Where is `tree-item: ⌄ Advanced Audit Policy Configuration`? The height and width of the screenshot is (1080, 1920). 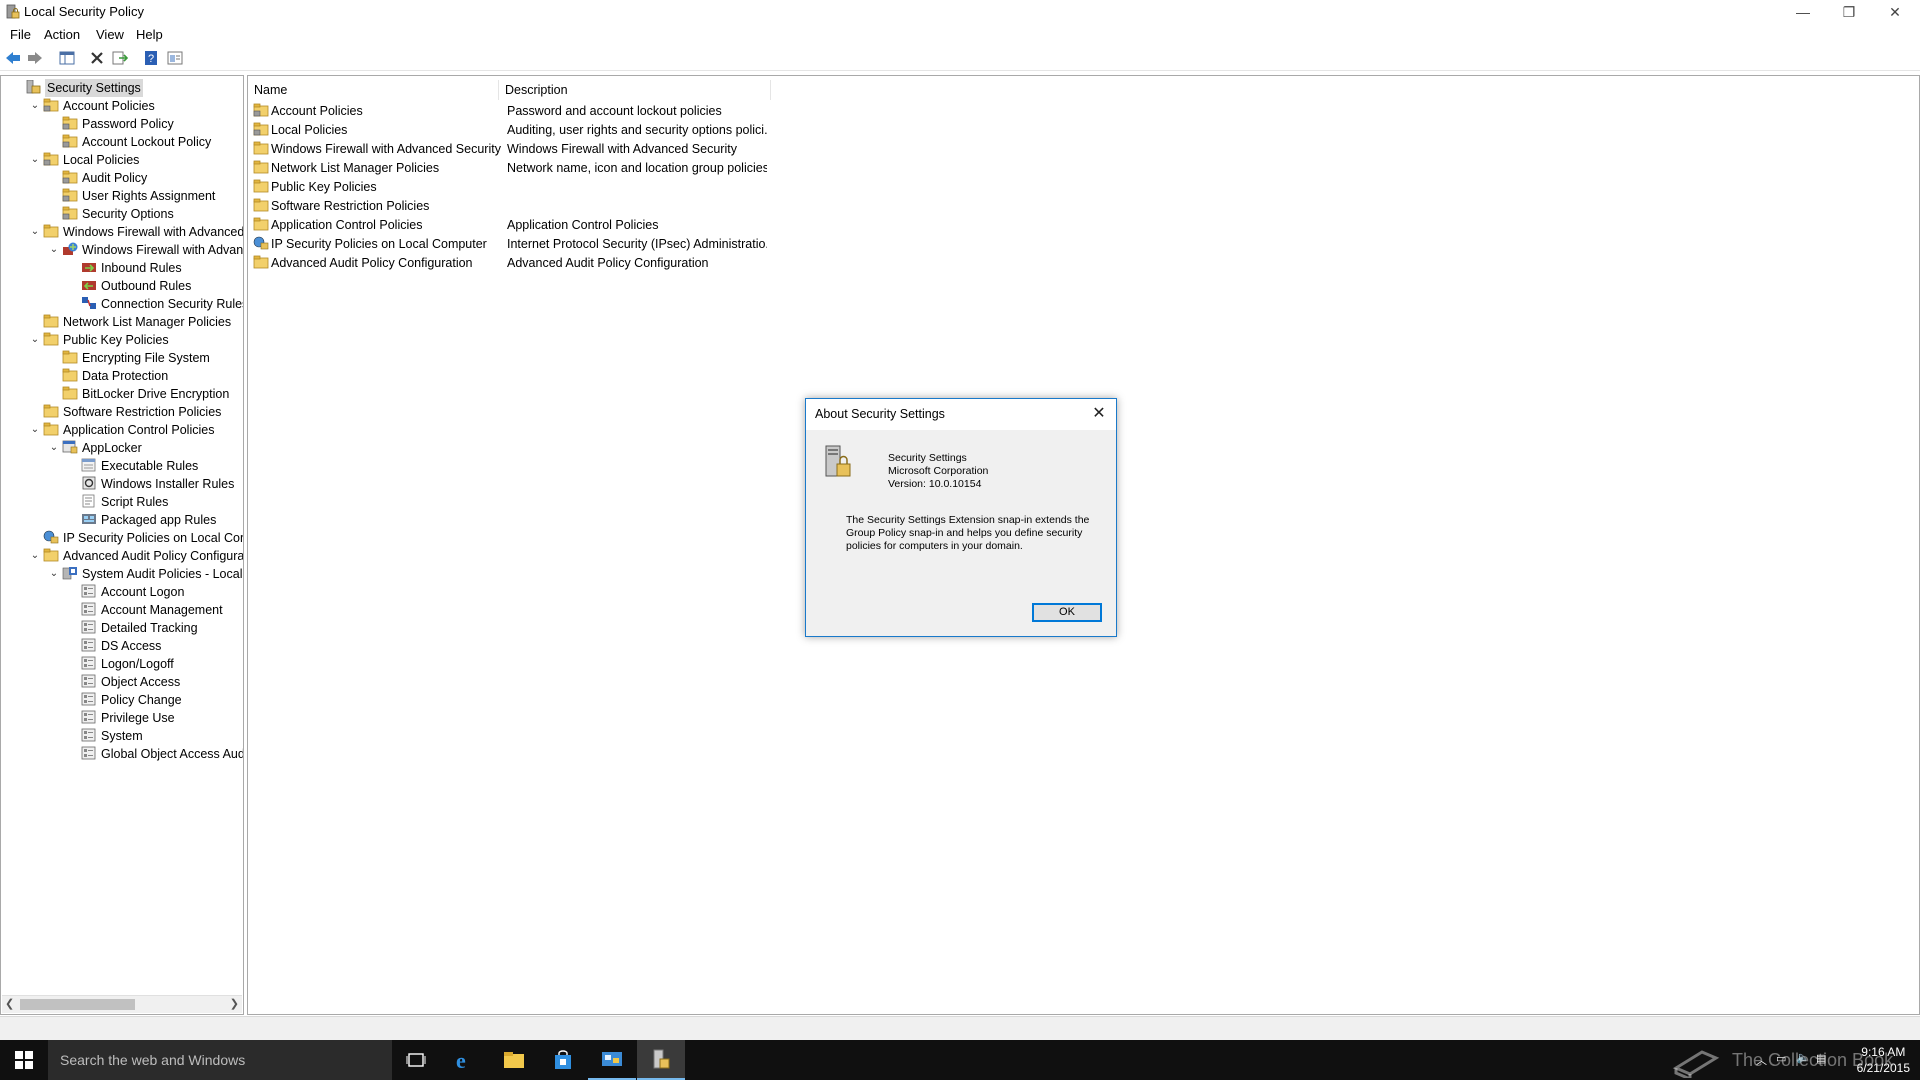 tree-item: ⌄ Advanced Audit Policy Configuration is located at coordinates (137, 556).